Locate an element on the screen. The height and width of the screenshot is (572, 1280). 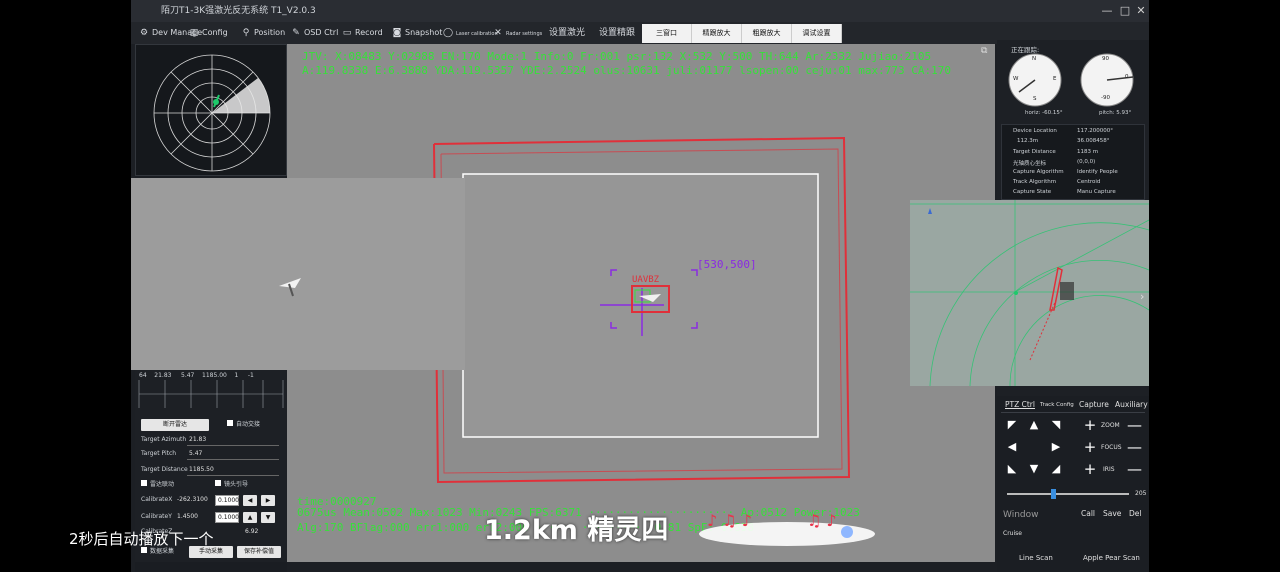
table-cell-azimuth: 21.83 is located at coordinates (163, 375).